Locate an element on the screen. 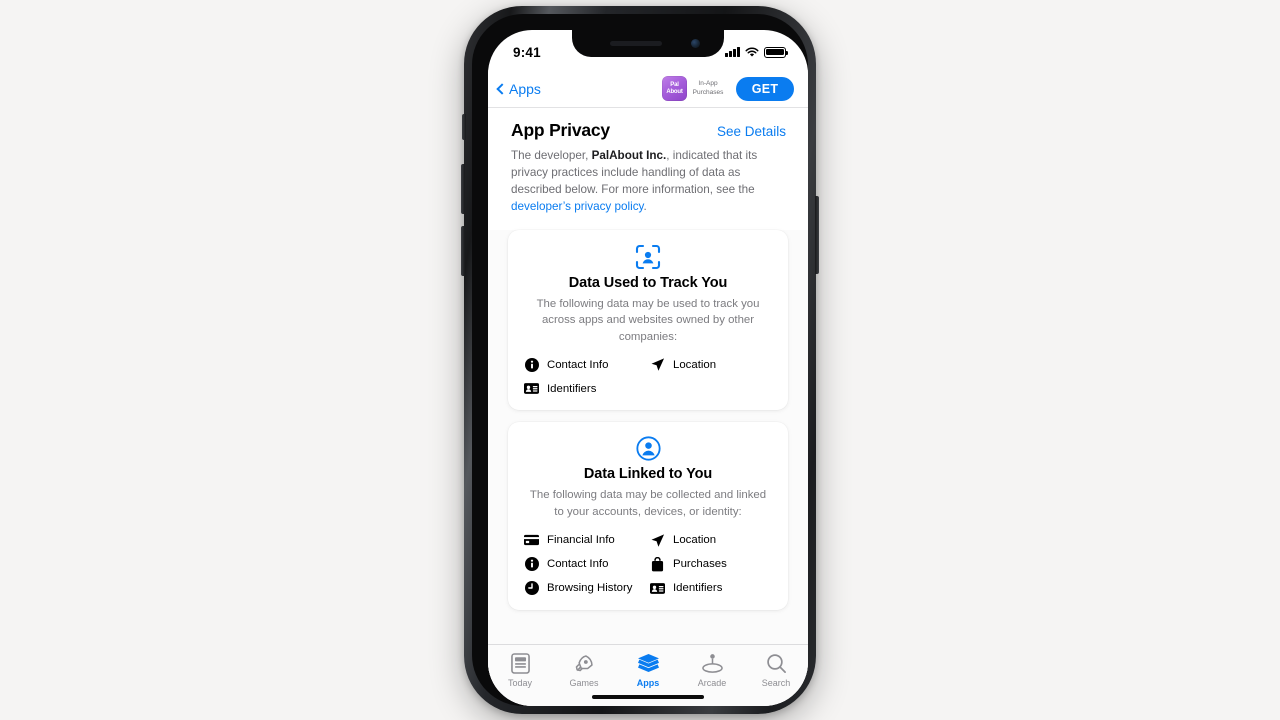  volume-up-button is located at coordinates (463, 189).